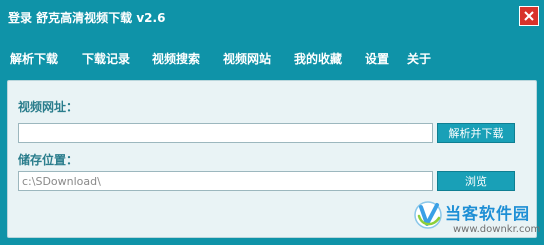  I want to click on close-icon, so click(529, 16).